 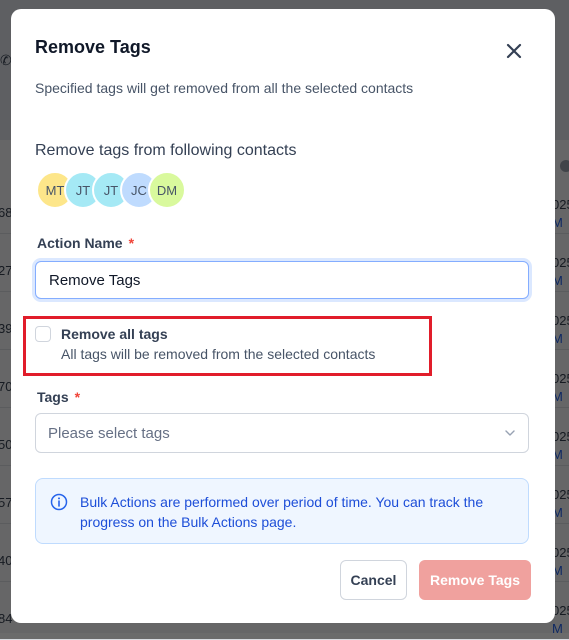 What do you see at coordinates (510, 433) in the screenshot?
I see `chevron-down-icon` at bounding box center [510, 433].